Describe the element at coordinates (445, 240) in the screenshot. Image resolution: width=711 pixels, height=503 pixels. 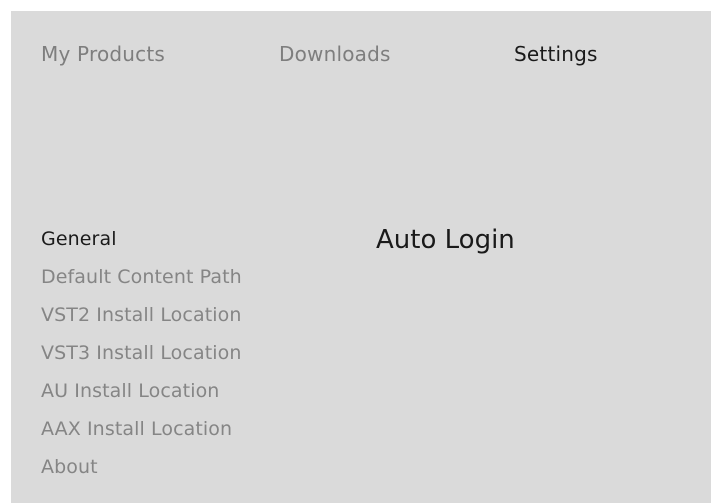
I see `section-title: Auto Login` at that location.